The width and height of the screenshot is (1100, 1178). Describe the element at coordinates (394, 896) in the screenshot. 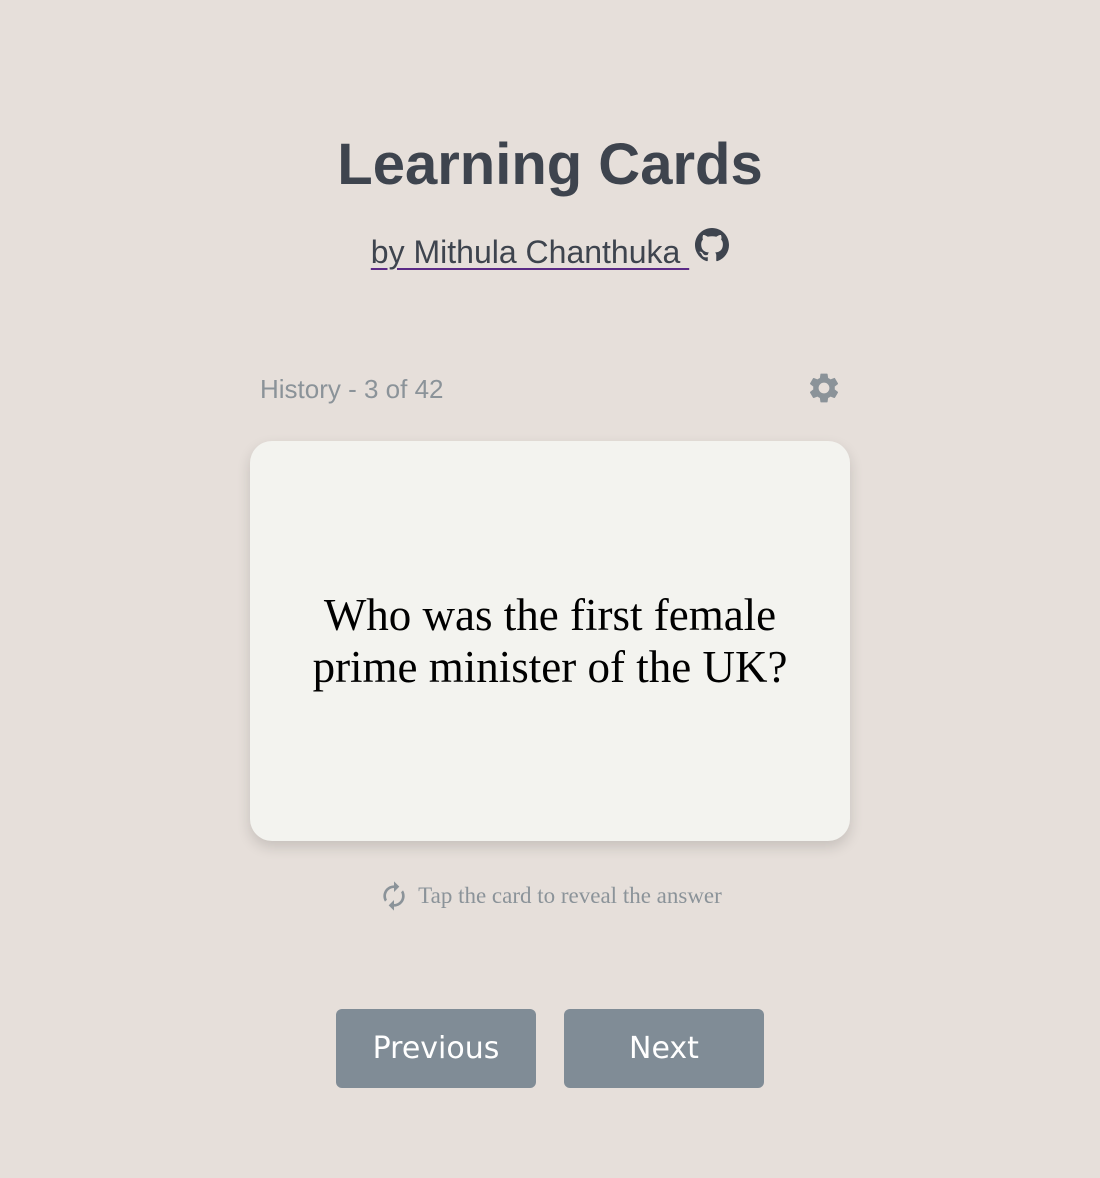

I see `refresh-icon` at that location.